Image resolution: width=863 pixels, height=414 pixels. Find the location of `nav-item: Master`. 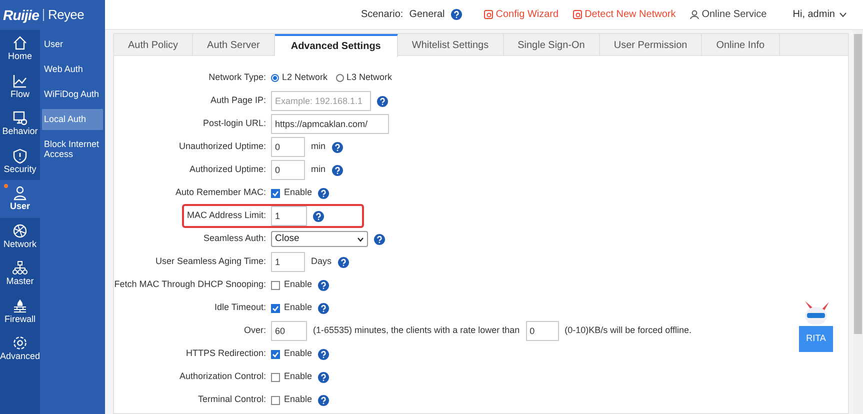

nav-item: Master is located at coordinates (20, 273).